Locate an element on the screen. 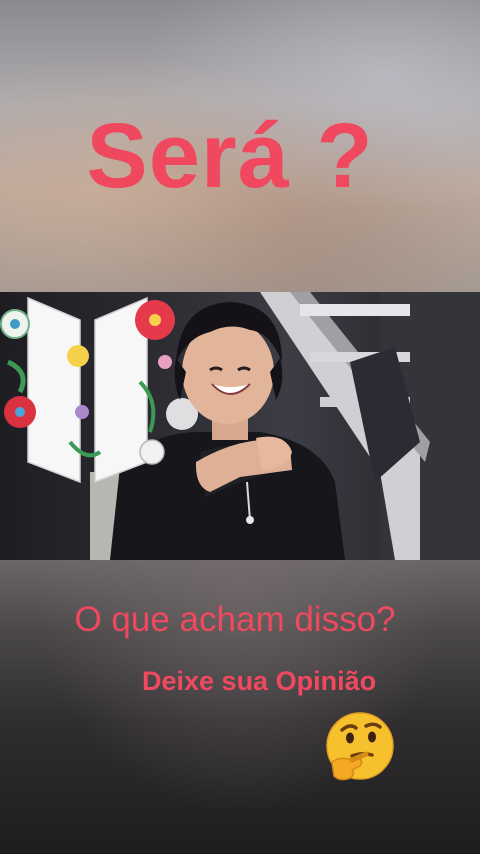 The width and height of the screenshot is (480, 854). flower-decoration is located at coordinates (87, 382).